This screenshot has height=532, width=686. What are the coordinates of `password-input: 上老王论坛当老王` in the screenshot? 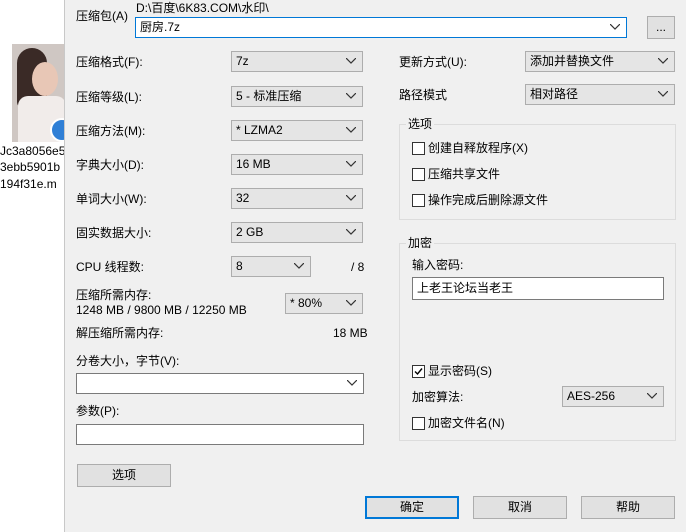 It's located at (538, 288).